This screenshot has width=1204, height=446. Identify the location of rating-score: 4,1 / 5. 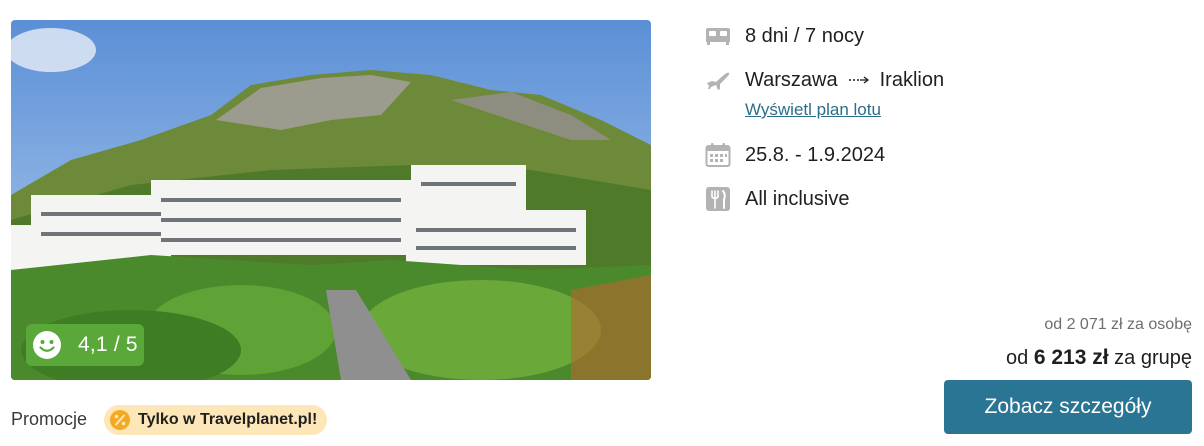
(108, 344).